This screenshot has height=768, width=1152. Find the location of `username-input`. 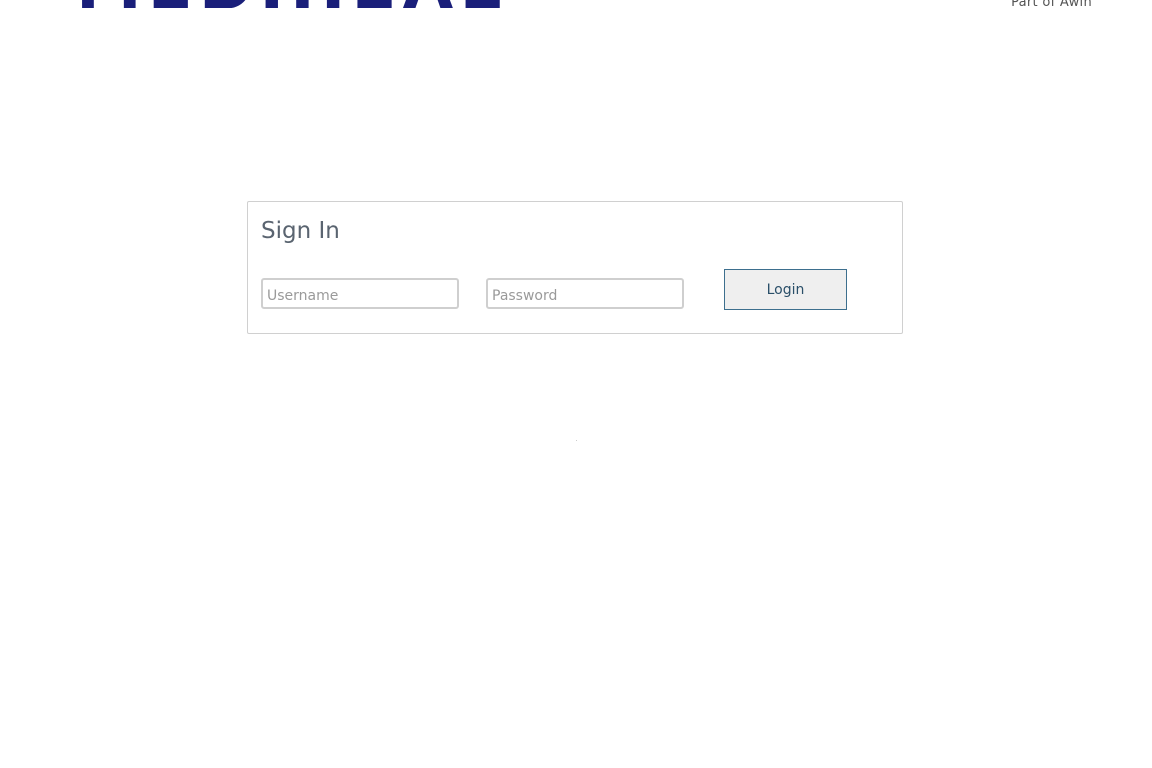

username-input is located at coordinates (360, 293).